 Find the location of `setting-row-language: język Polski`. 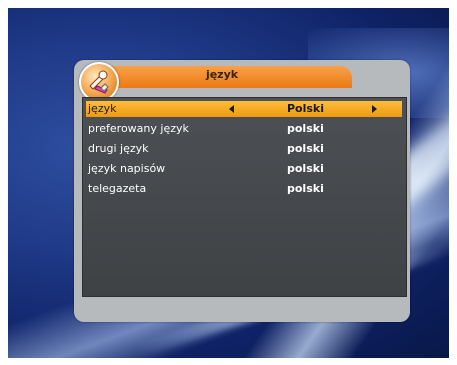

setting-row-language: język Polski is located at coordinates (244, 109).